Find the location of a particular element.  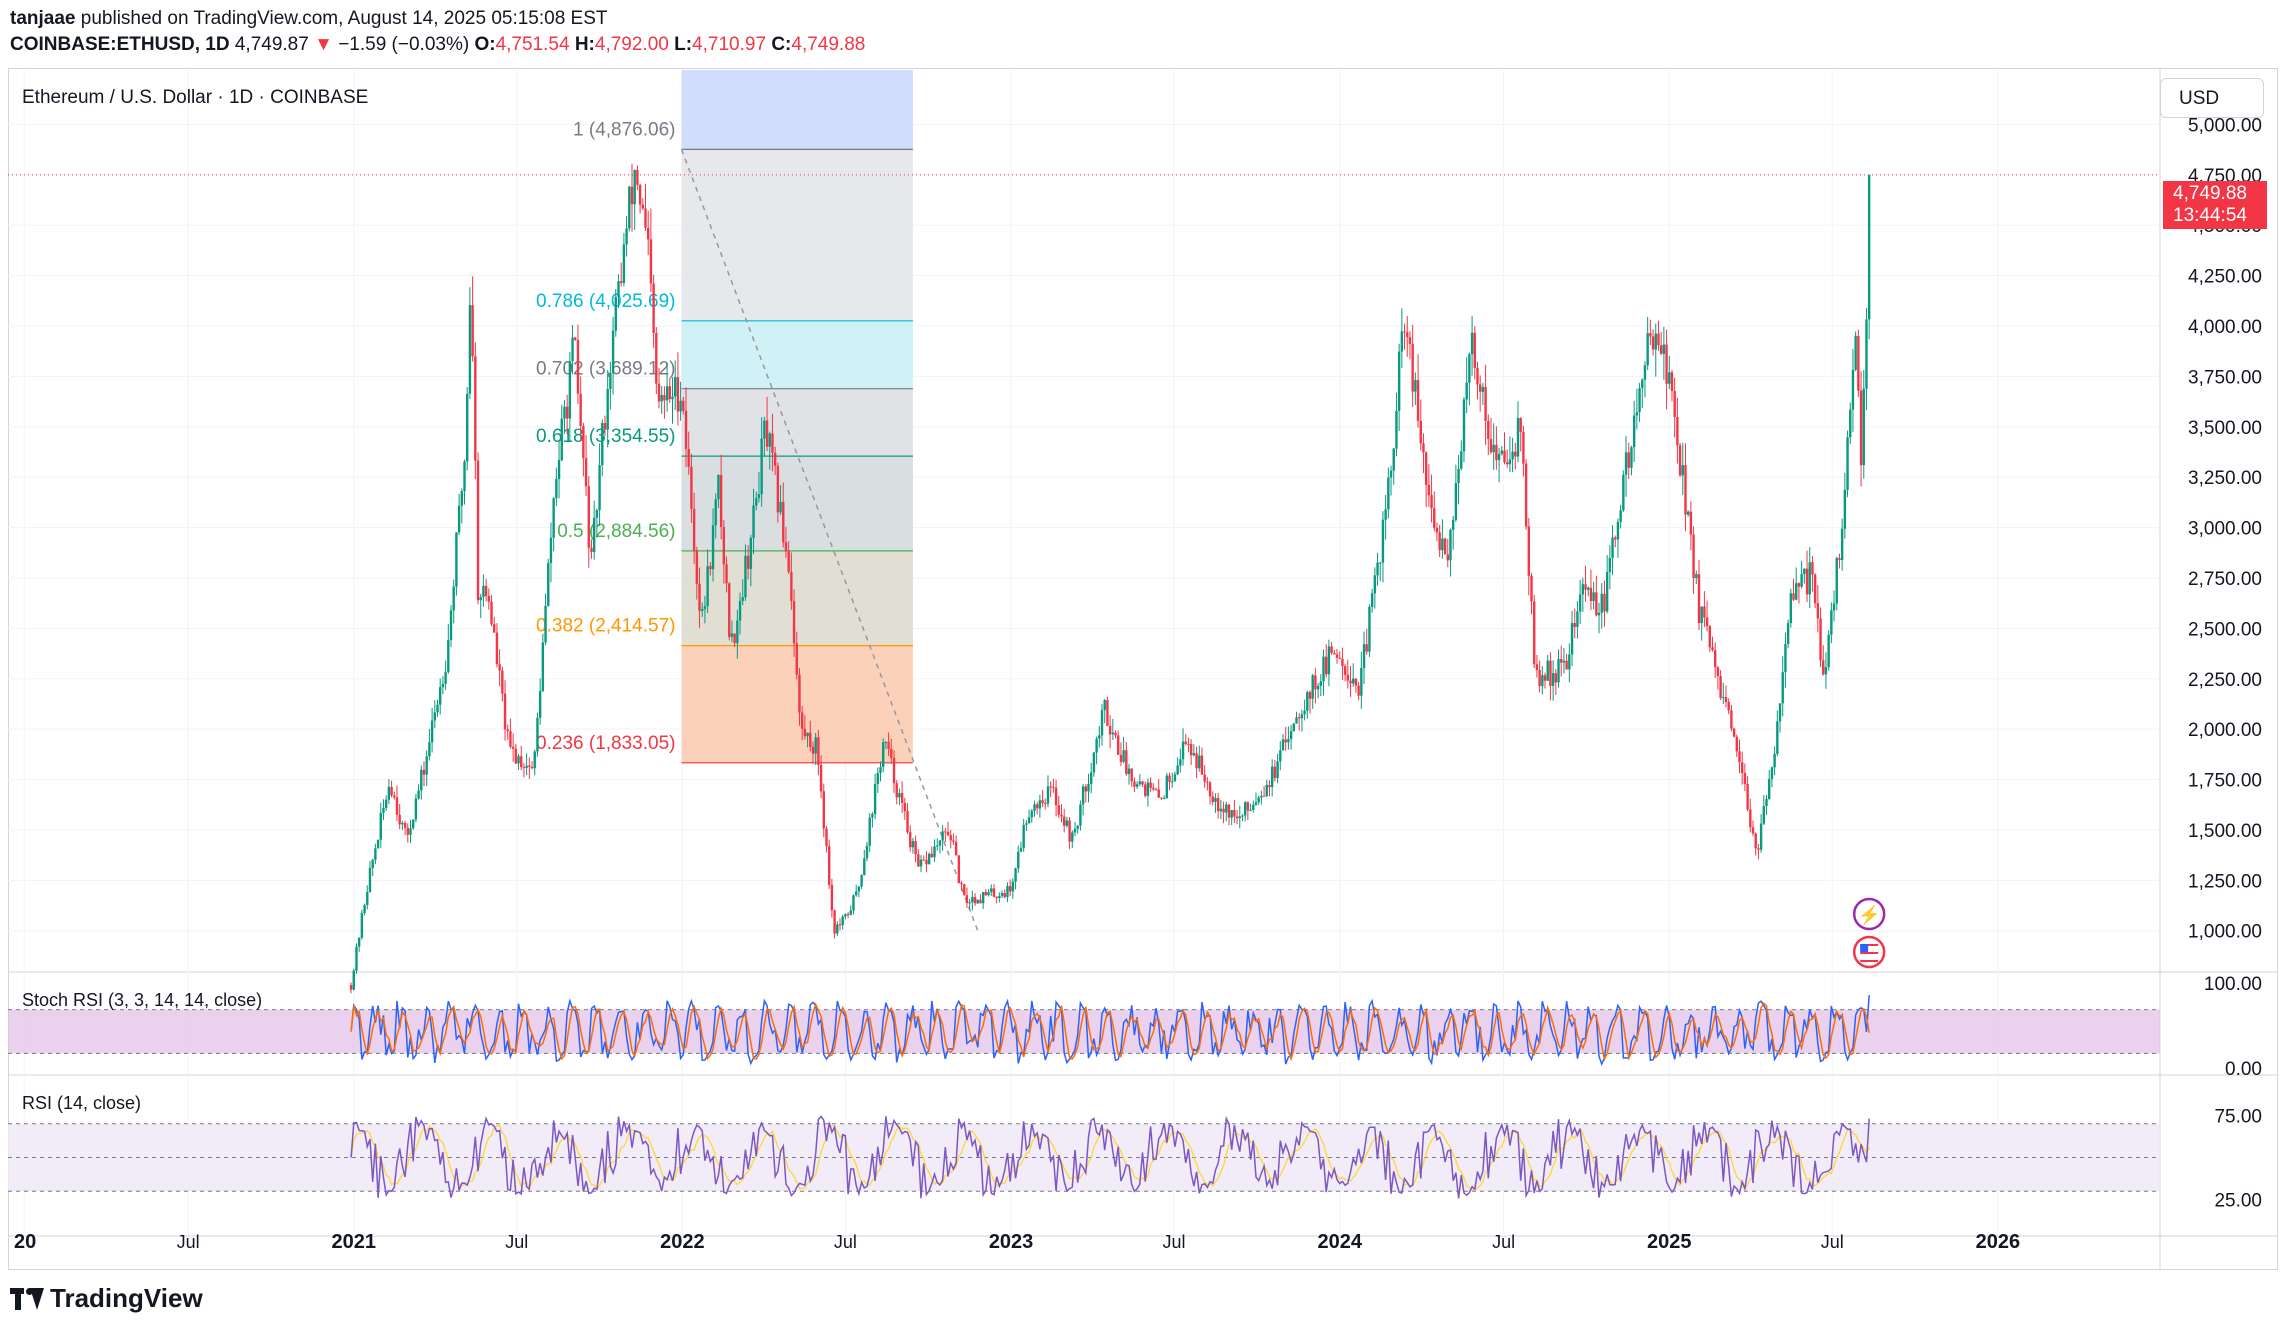

time-tick-label: 2026 is located at coordinates (1998, 1242).